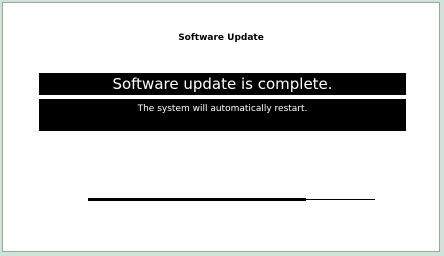 This screenshot has height=256, width=444. I want to click on progress-fill, so click(197, 199).